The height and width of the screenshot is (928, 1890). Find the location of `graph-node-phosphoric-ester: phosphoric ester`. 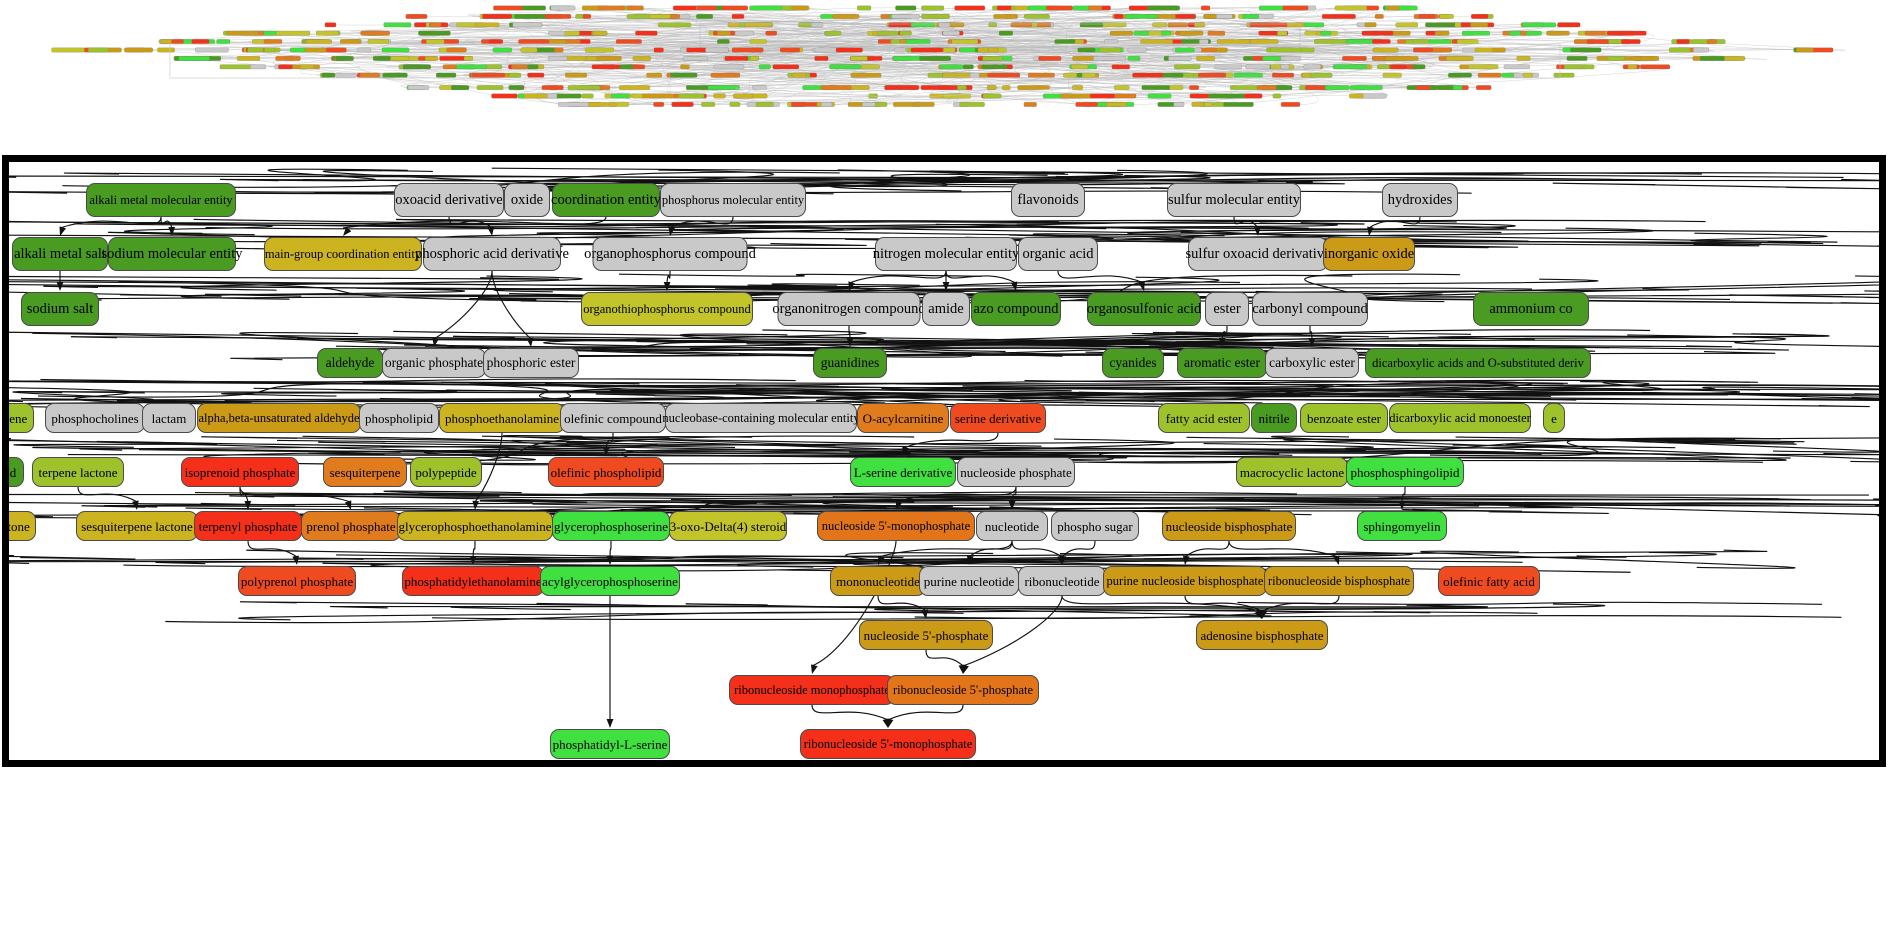

graph-node-phosphoric-ester: phosphoric ester is located at coordinates (531, 363).